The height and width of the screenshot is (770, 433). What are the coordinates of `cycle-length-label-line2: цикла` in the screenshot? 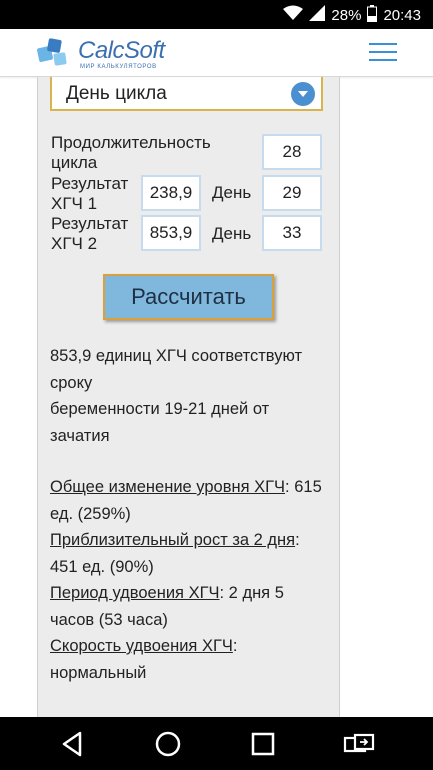 It's located at (74, 162).